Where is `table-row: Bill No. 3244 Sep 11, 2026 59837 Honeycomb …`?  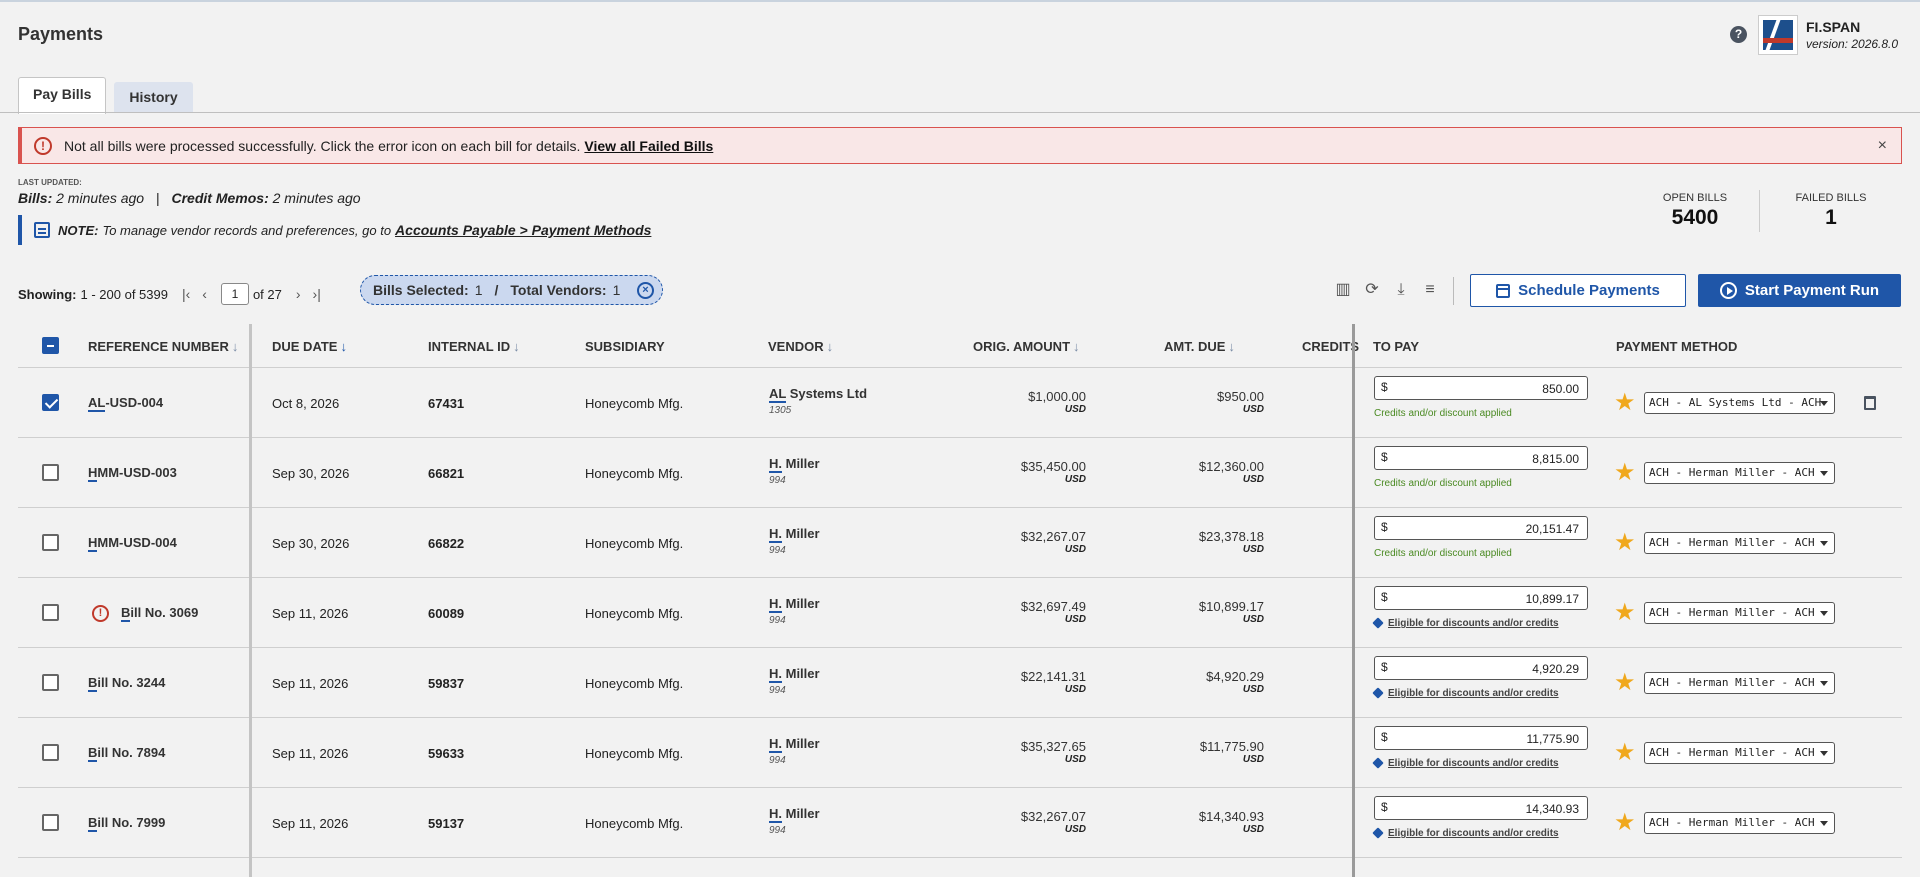 table-row: Bill No. 3244 Sep 11, 2026 59837 Honeycomb … is located at coordinates (960, 683).